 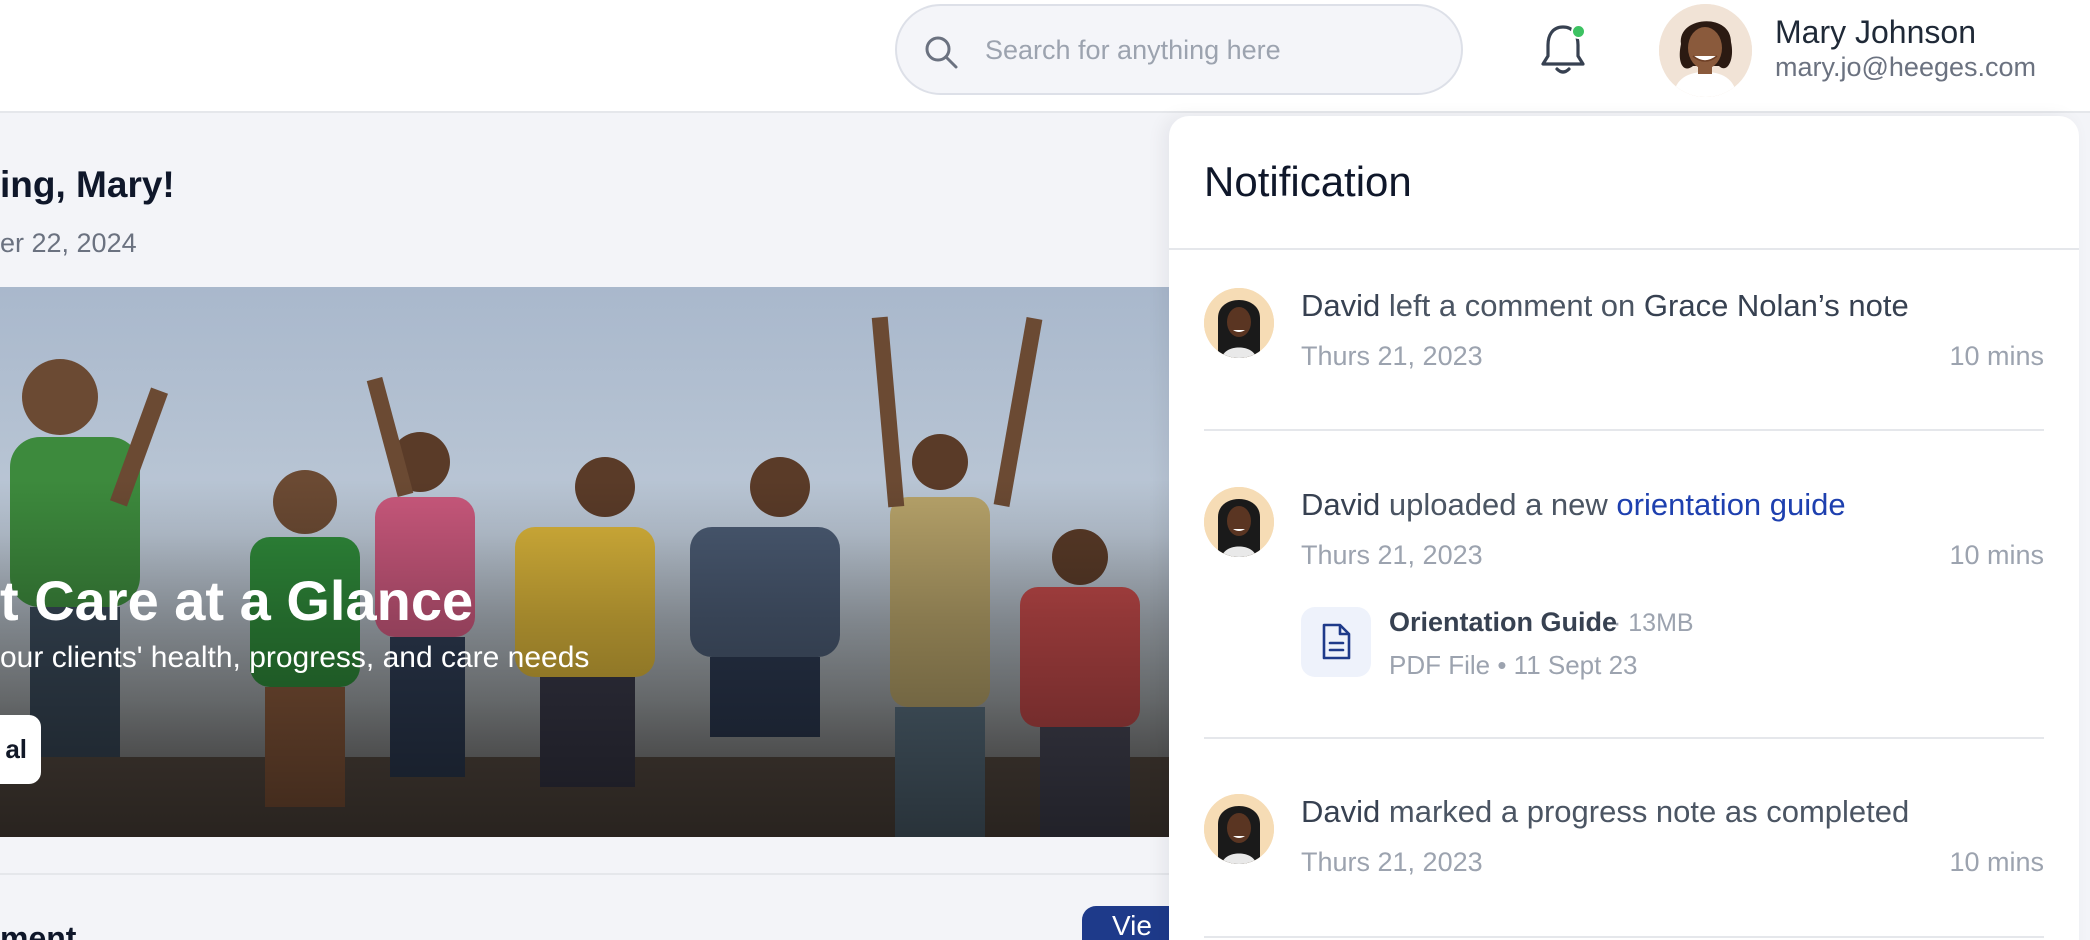 I want to click on greeting-heading: ing, Mary!, so click(x=87, y=184).